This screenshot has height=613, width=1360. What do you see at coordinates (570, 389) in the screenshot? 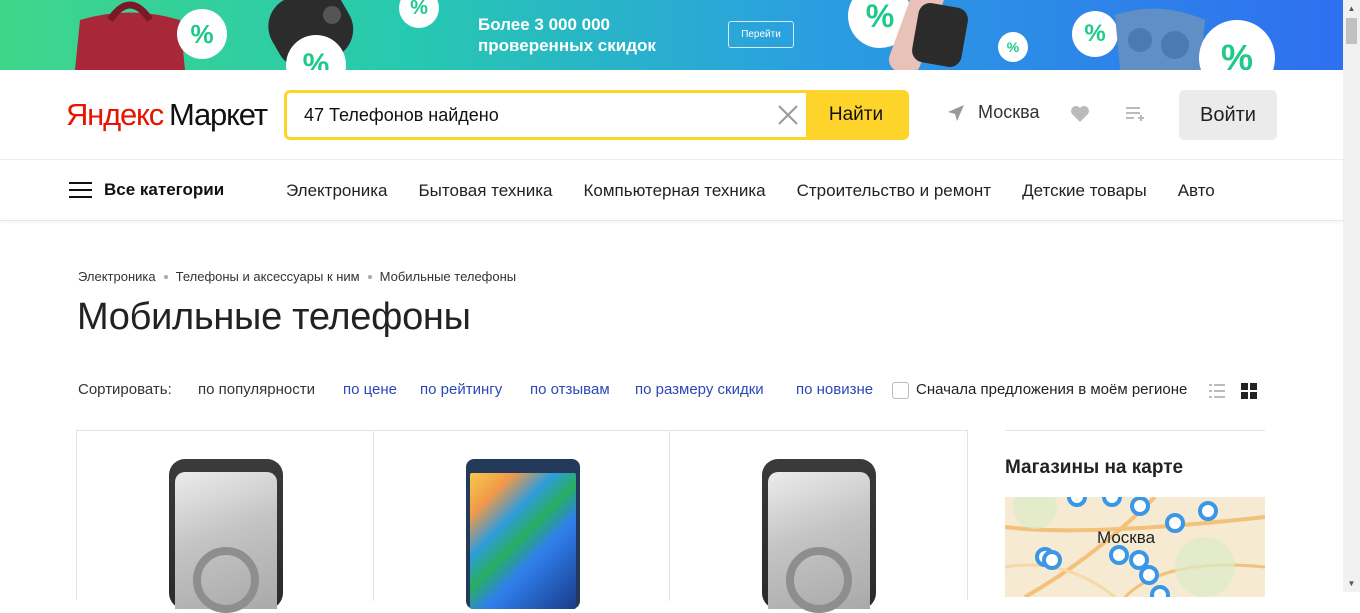
I see `sort-by-reviews: по отзывам` at bounding box center [570, 389].